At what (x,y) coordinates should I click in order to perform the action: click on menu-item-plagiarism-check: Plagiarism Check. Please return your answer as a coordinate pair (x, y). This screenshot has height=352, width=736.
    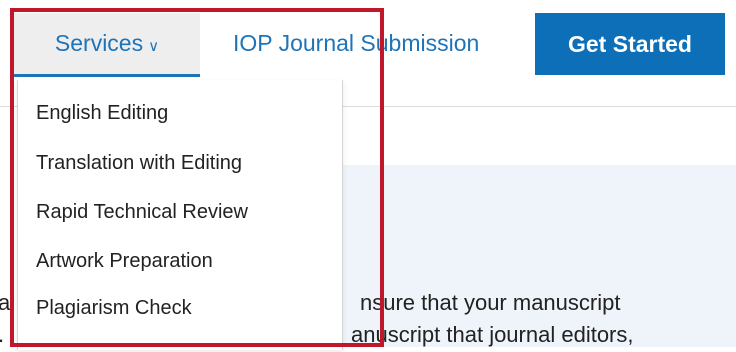
    Looking at the image, I should click on (114, 308).